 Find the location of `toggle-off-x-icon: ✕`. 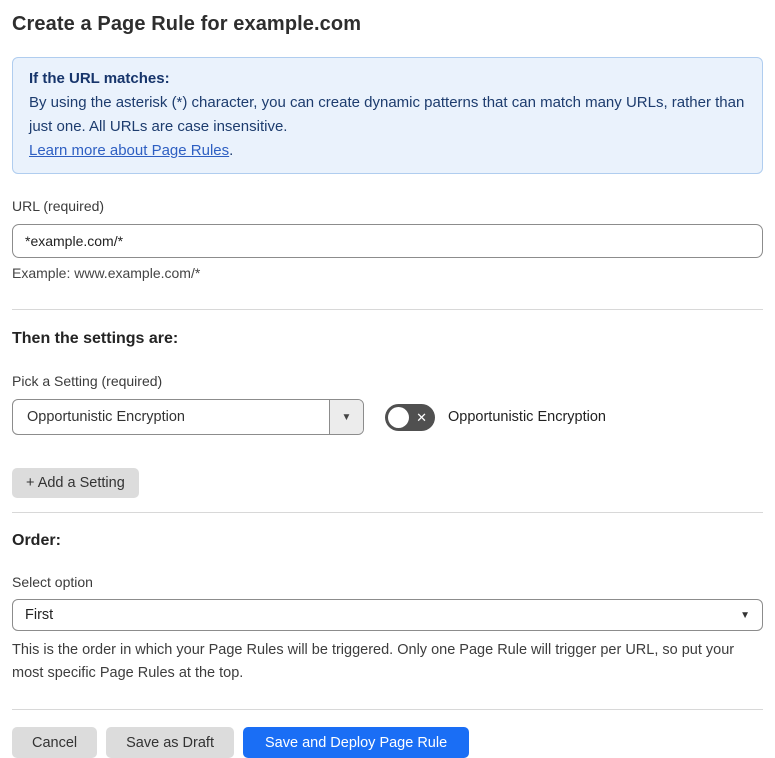

toggle-off-x-icon: ✕ is located at coordinates (421, 417).